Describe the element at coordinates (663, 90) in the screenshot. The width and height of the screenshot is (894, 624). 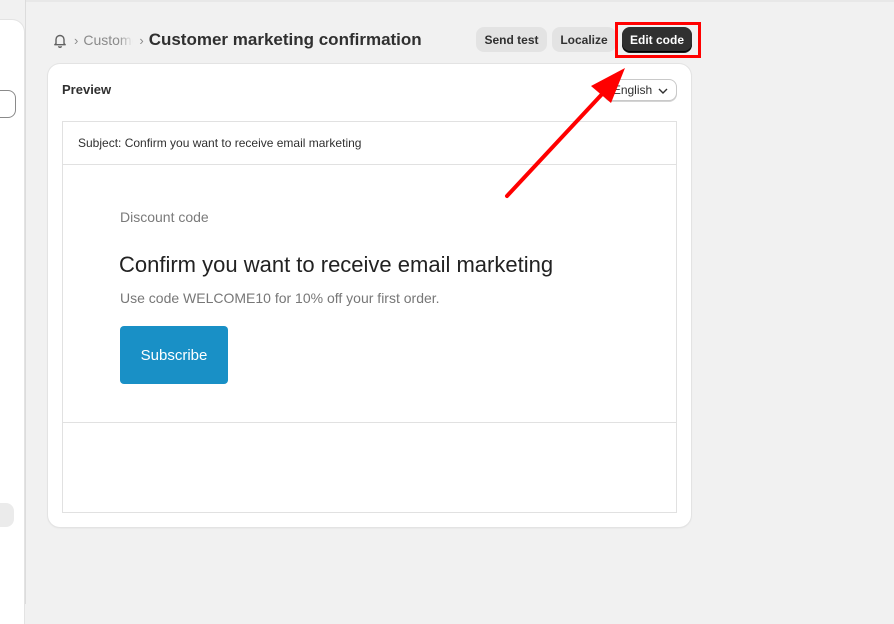
I see `chevron-down-icon` at that location.